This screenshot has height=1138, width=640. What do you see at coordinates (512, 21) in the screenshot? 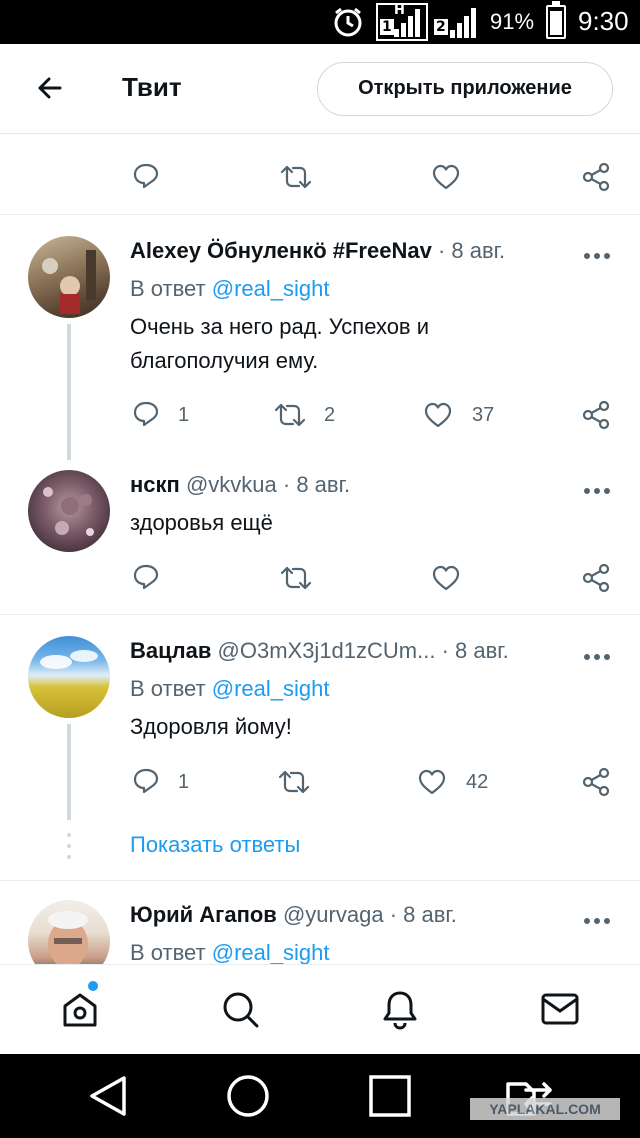
I see `battery-percent: 91%` at bounding box center [512, 21].